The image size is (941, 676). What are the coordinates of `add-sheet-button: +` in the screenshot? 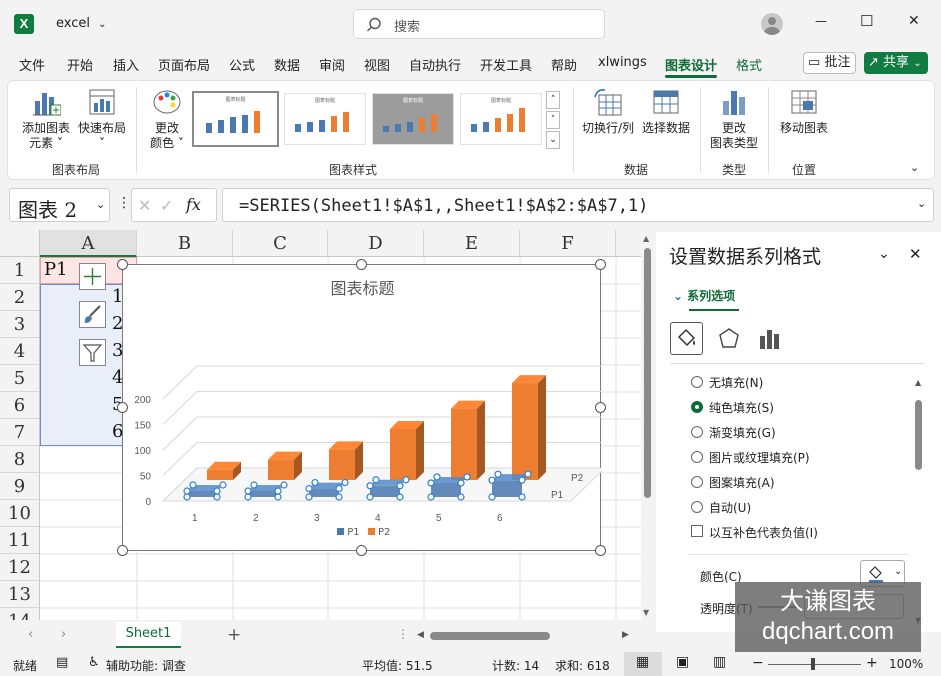 It's located at (234, 635).